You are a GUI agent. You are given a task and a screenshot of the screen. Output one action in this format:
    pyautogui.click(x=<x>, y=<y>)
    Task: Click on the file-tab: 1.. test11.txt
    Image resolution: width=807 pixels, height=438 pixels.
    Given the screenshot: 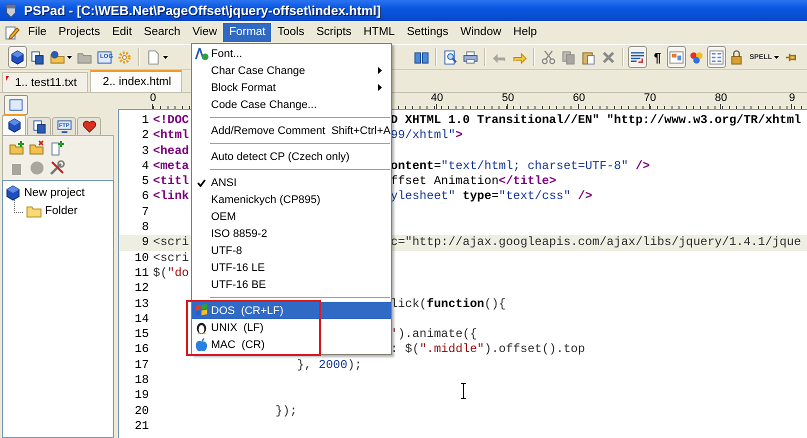 What is the action you would take?
    pyautogui.click(x=45, y=82)
    